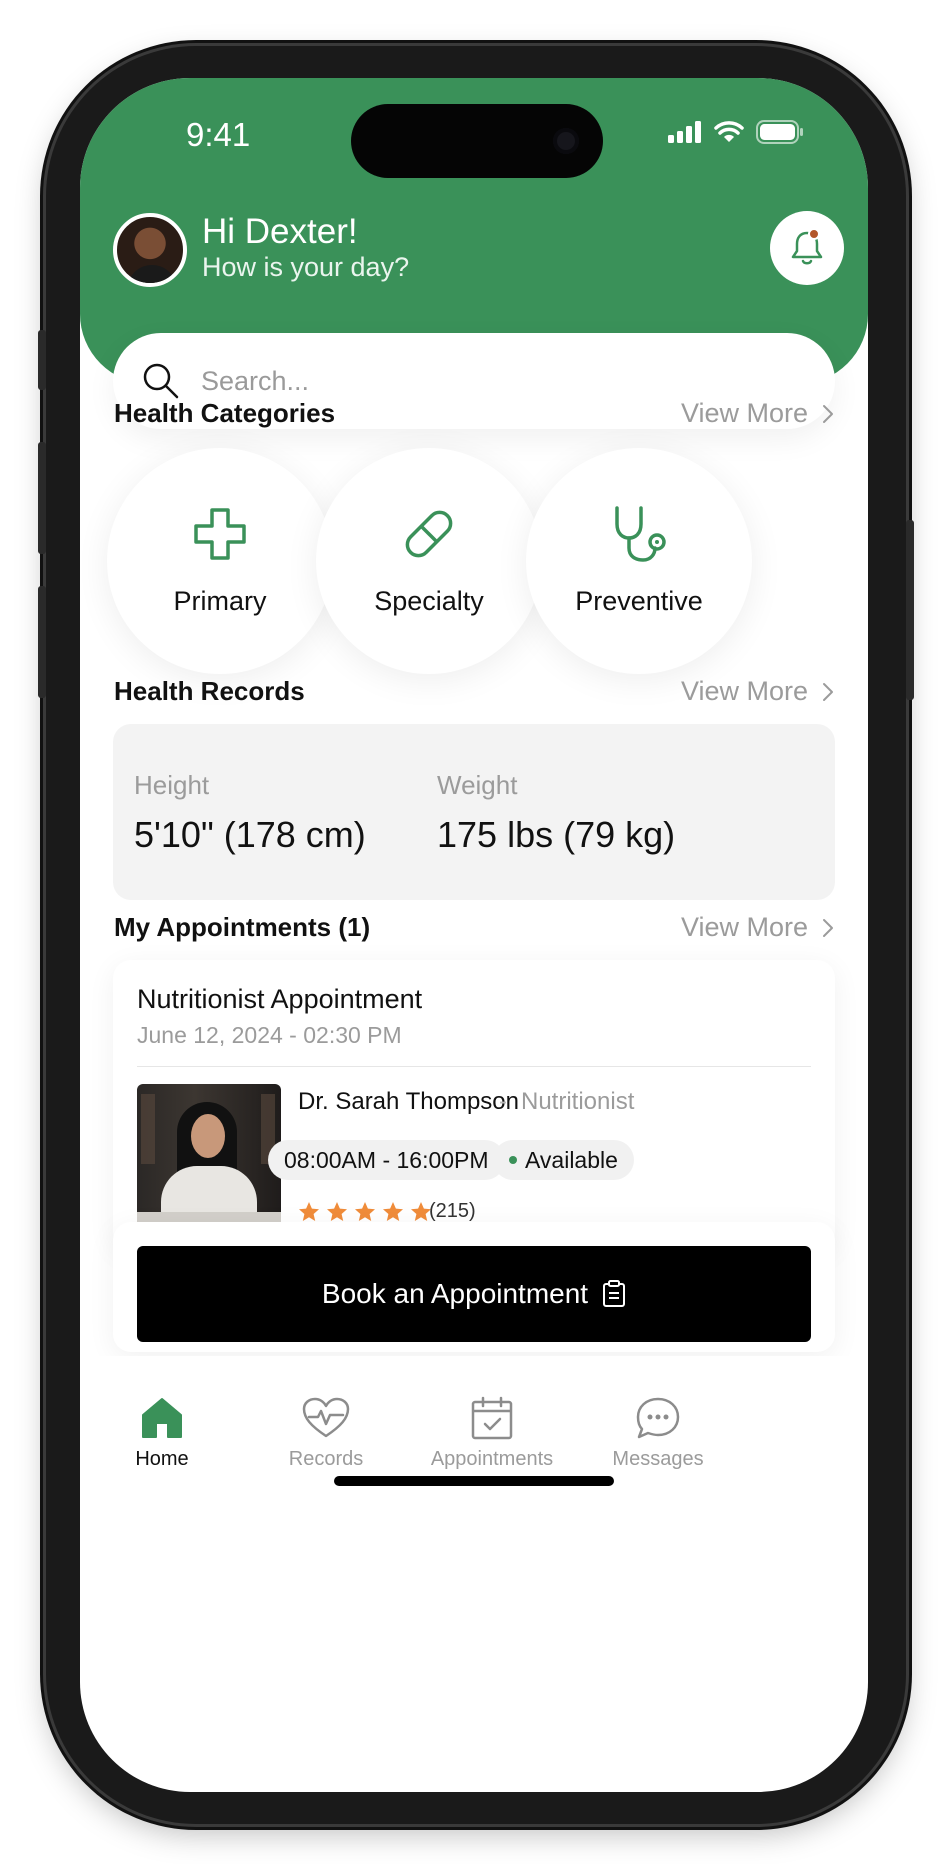  I want to click on category-primary: Primary, so click(220, 561).